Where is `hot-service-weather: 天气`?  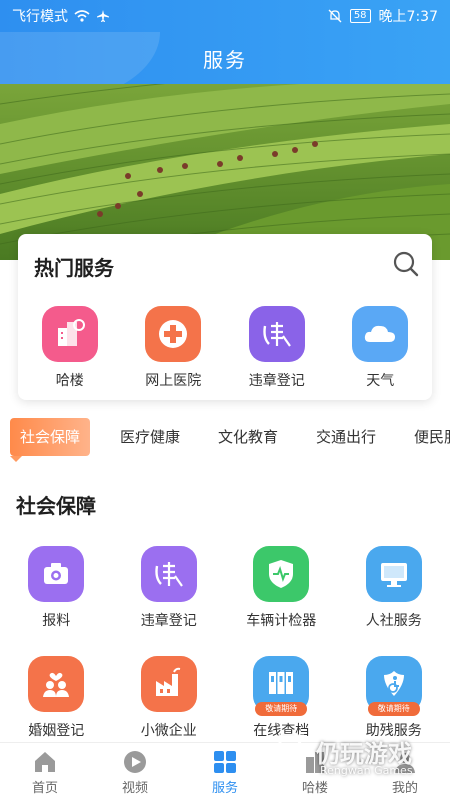
hot-service-weather: 天气 is located at coordinates (381, 348).